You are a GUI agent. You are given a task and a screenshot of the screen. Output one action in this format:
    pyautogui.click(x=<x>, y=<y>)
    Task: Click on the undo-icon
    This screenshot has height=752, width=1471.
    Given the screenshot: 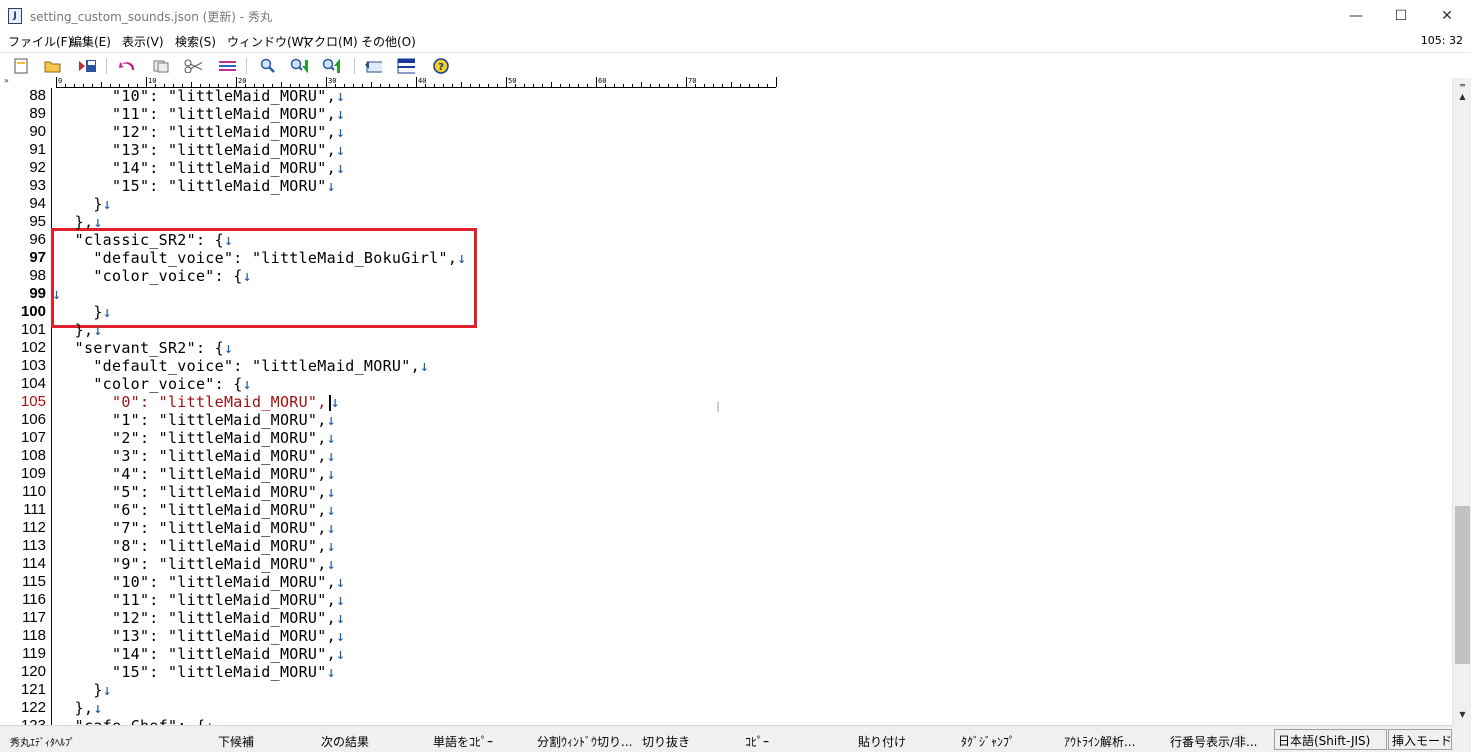 What is the action you would take?
    pyautogui.click(x=127, y=66)
    